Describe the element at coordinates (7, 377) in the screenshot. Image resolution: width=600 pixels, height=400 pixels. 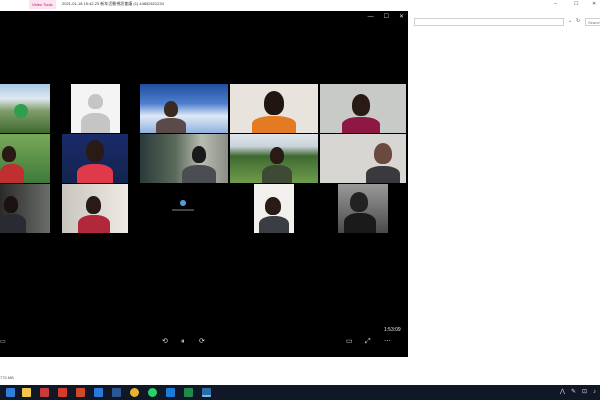
I see `status-file-size: 775 MB` at that location.